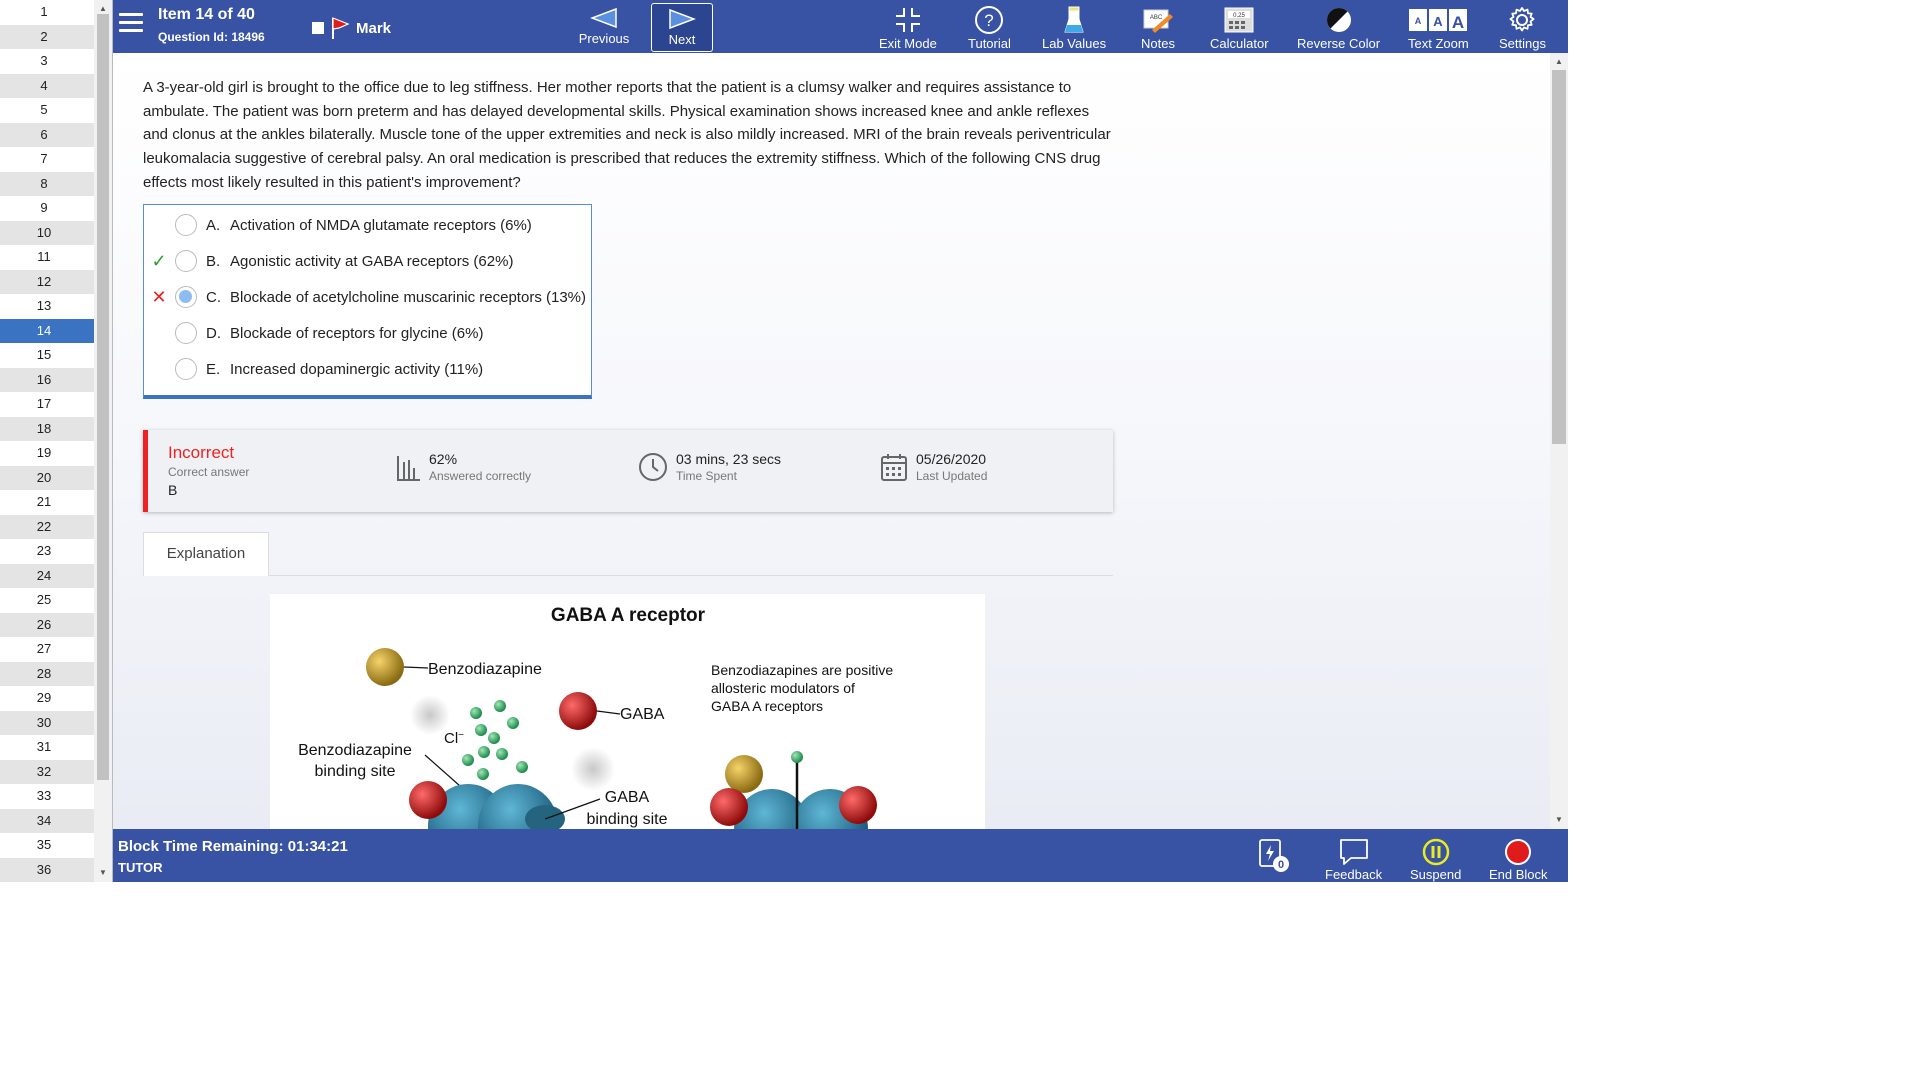 This screenshot has height=1080, width=1920. Describe the element at coordinates (47, 306) in the screenshot. I see `question-list-item: 13` at that location.